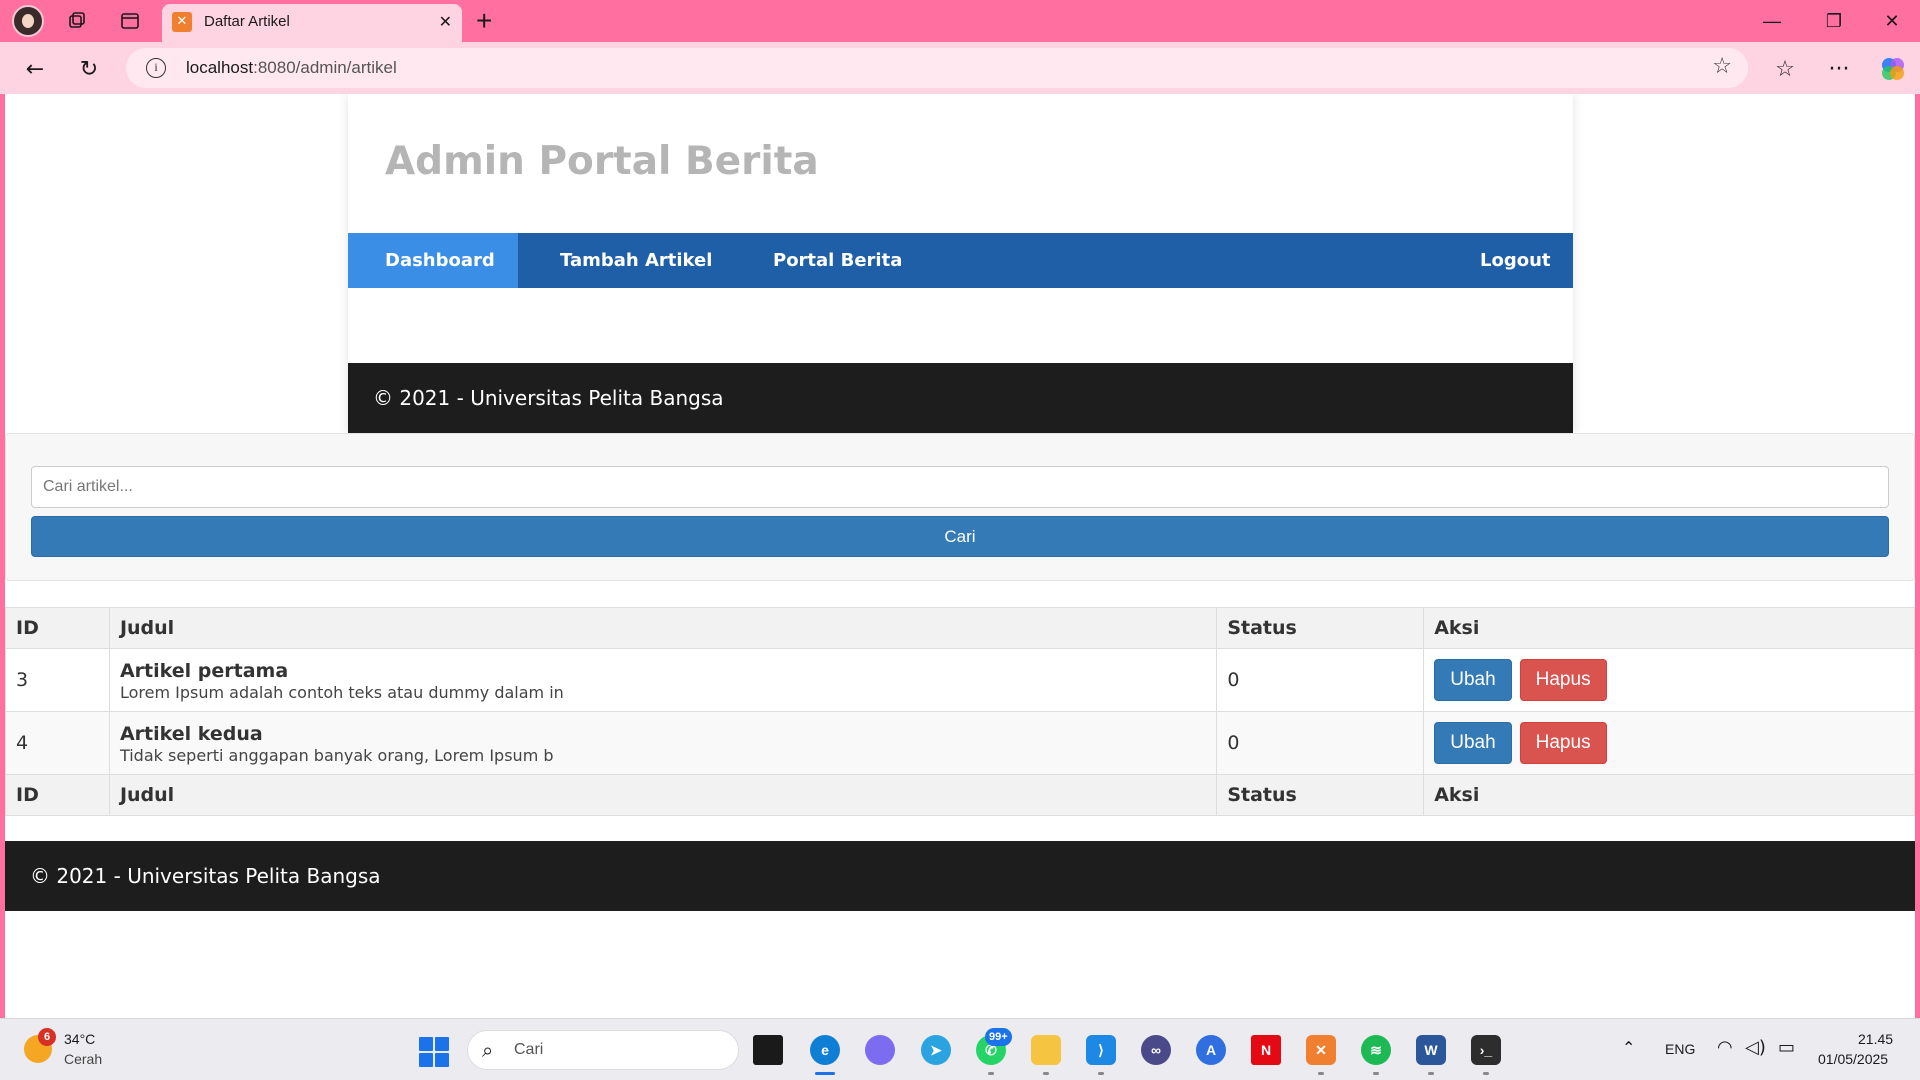  Describe the element at coordinates (636, 260) in the screenshot. I see `nav-tambah-artikel: Tambah Artikel` at that location.